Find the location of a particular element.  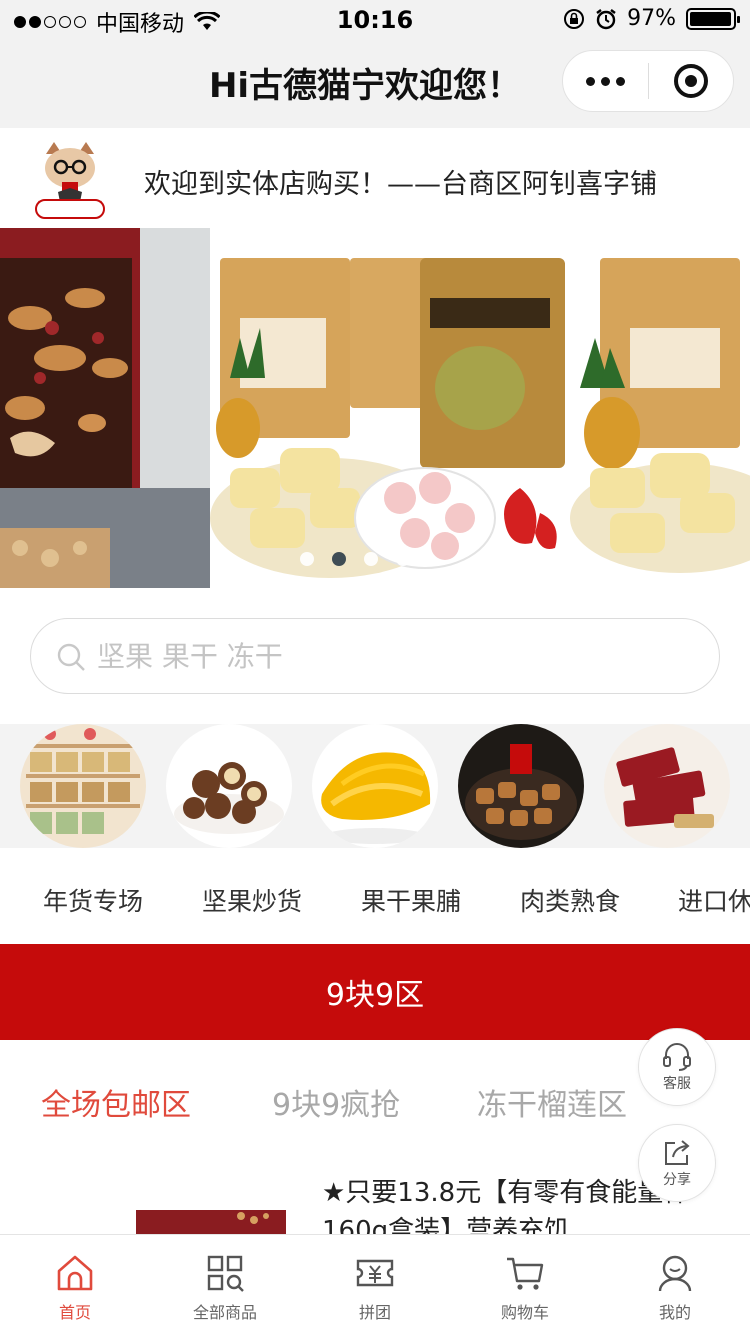

status-bar: 中国移动 10:16 97% is located at coordinates (375, 20).